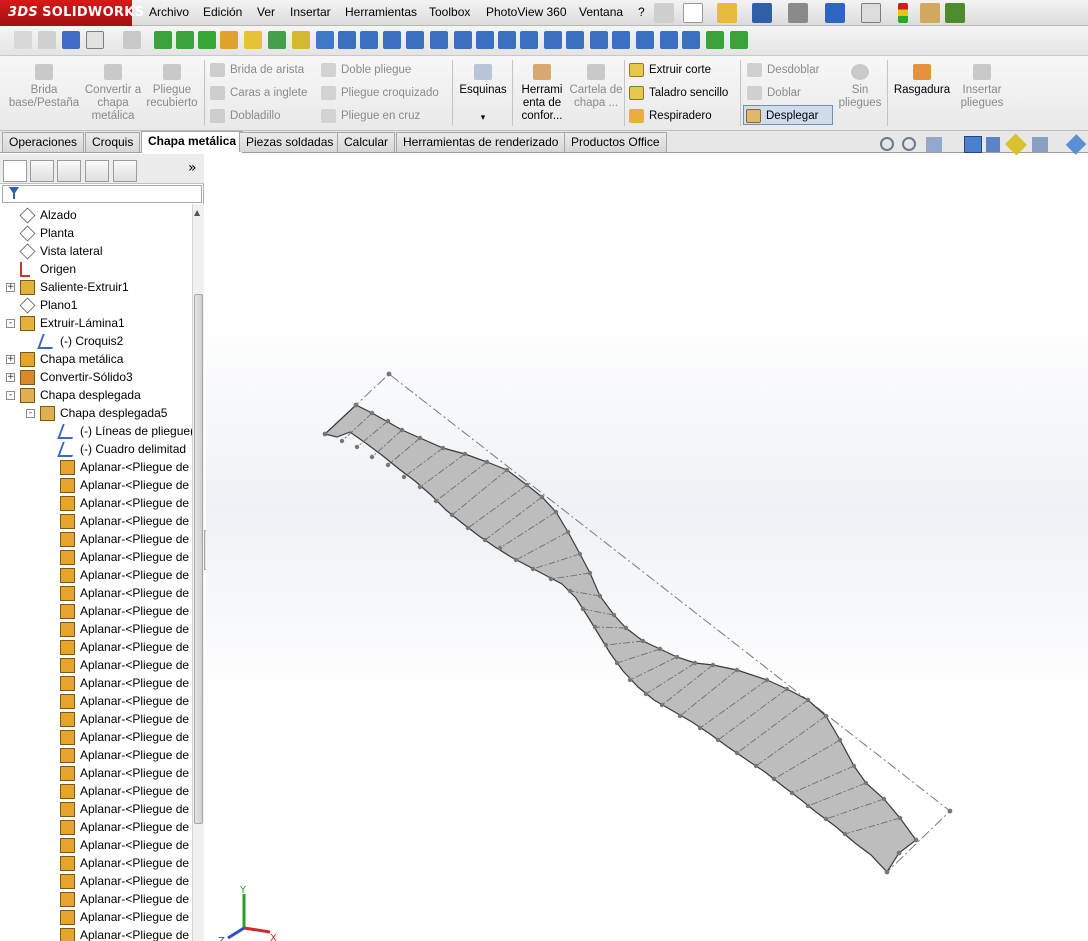  What do you see at coordinates (310, 13) in the screenshot?
I see `menu-insertar: Insertar` at bounding box center [310, 13].